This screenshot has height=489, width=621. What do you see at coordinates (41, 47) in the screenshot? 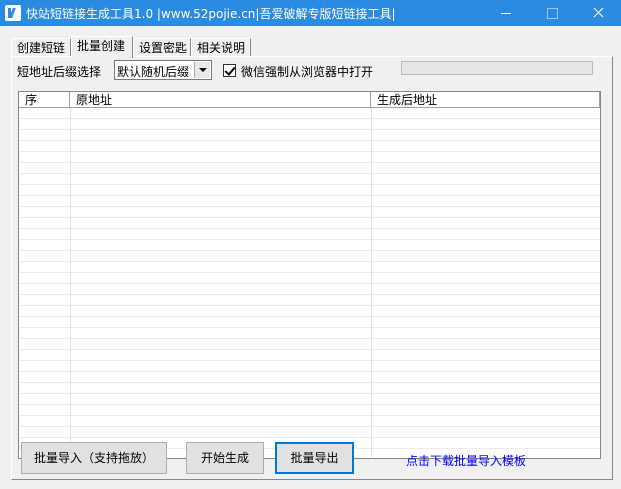
I see `tab-create-short-link: 创建短链` at bounding box center [41, 47].